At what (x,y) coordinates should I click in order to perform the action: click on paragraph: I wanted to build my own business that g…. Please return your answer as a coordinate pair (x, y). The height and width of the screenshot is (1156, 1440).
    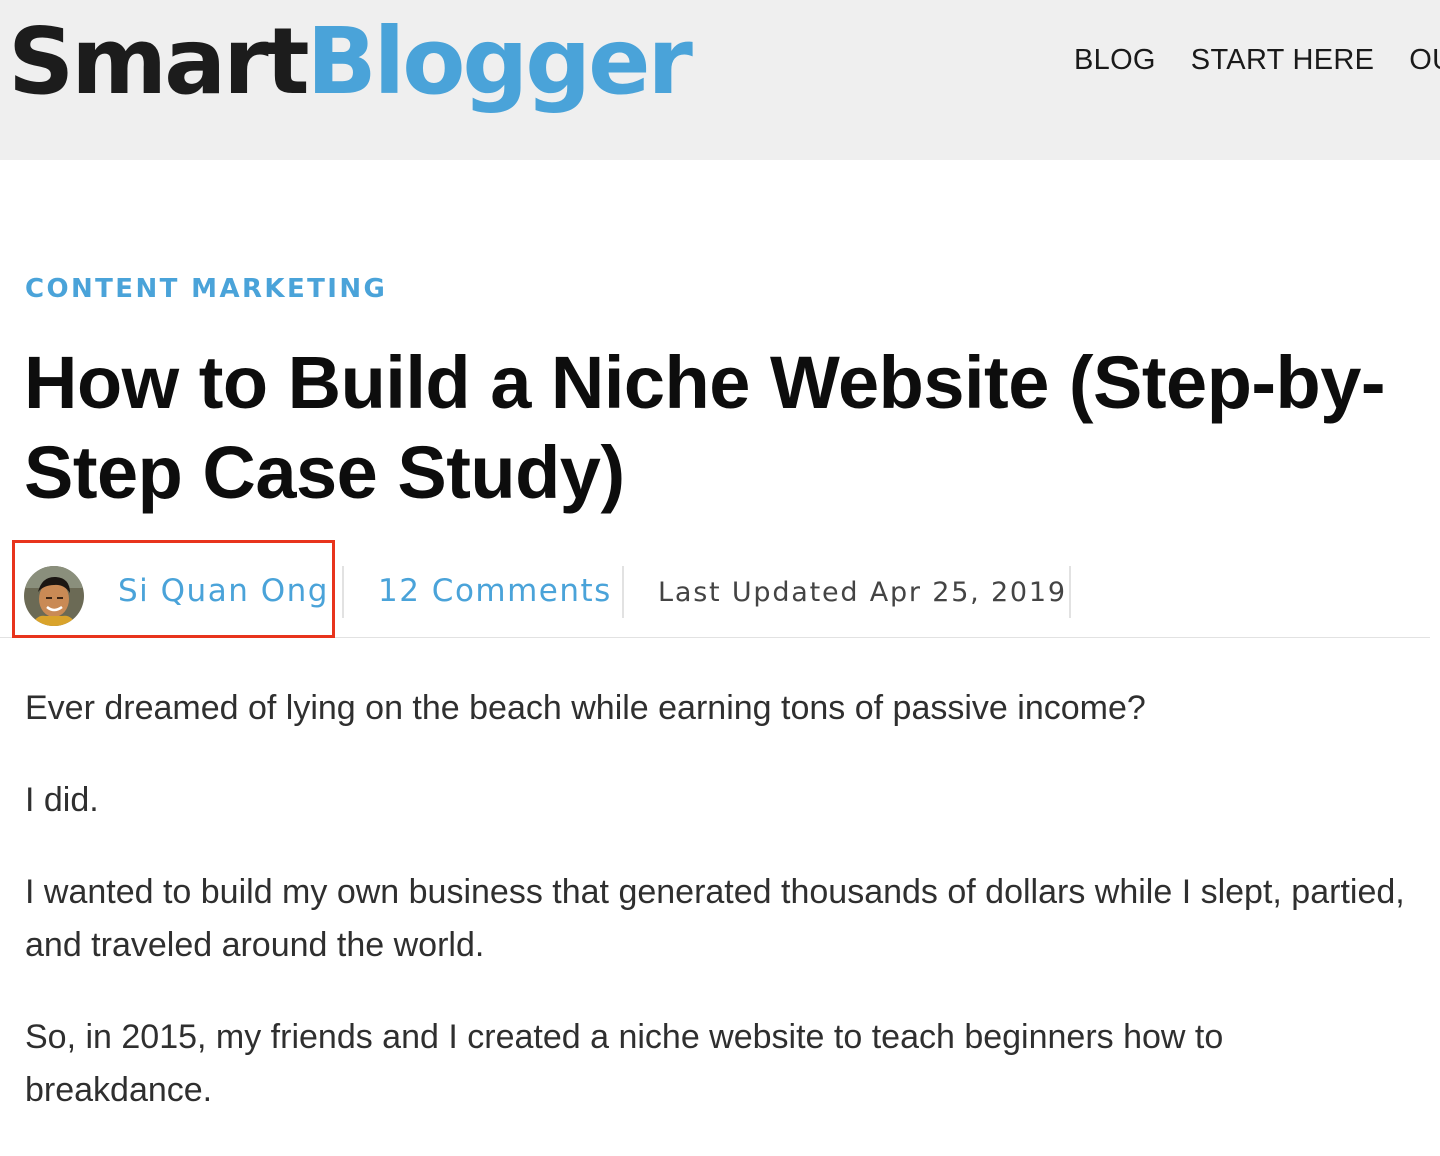
    Looking at the image, I should click on (715, 918).